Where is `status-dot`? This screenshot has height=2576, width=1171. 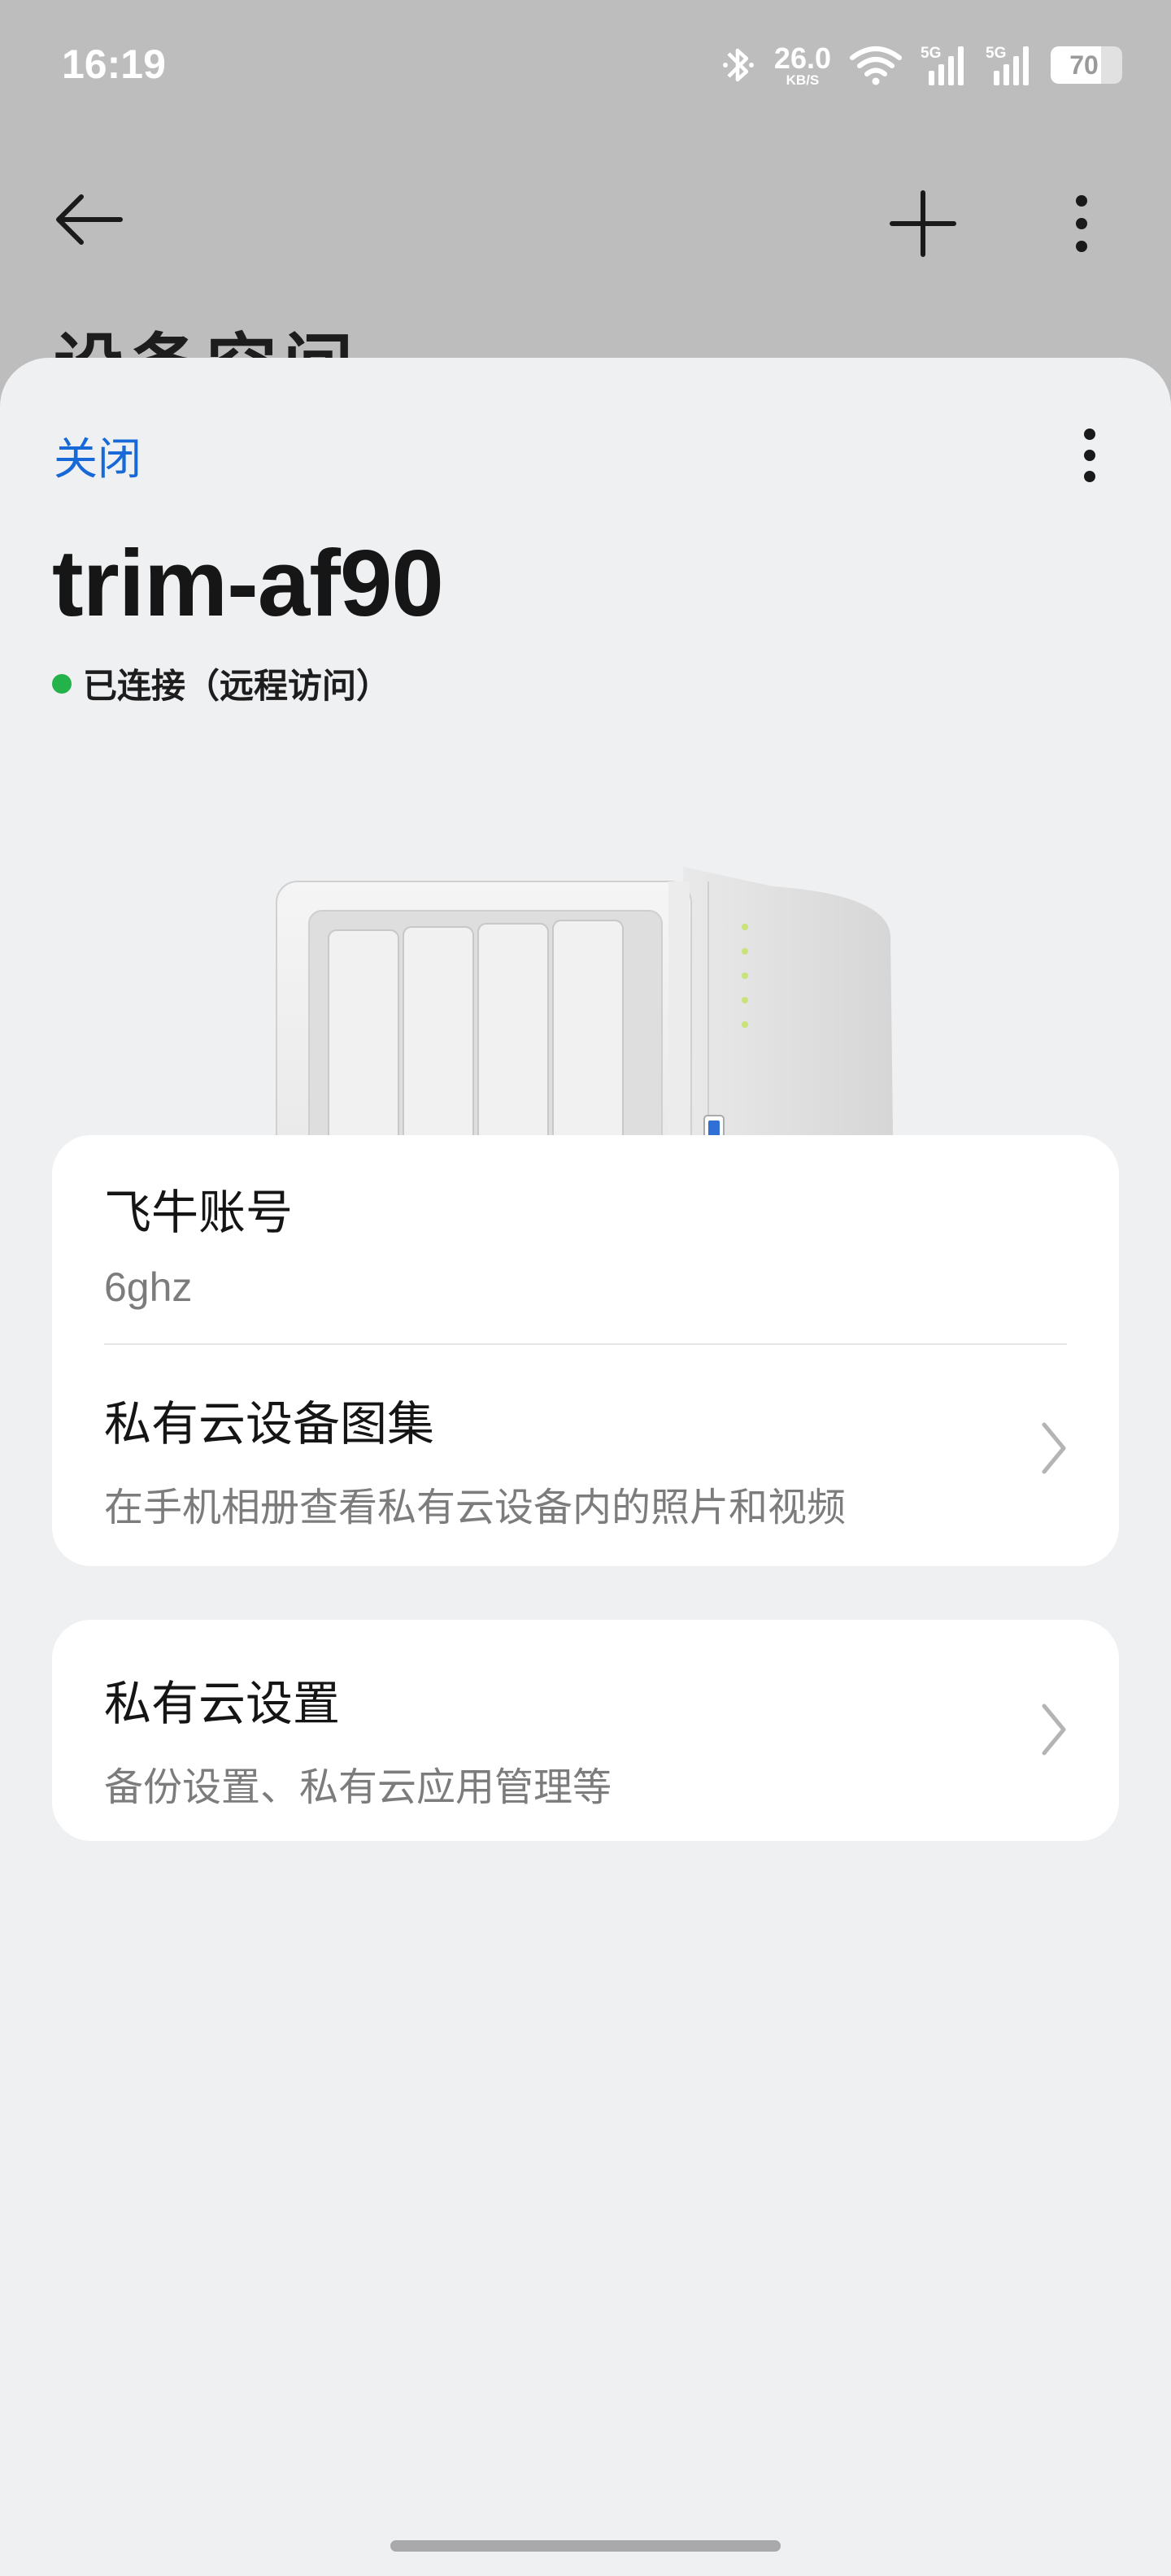
status-dot is located at coordinates (62, 684).